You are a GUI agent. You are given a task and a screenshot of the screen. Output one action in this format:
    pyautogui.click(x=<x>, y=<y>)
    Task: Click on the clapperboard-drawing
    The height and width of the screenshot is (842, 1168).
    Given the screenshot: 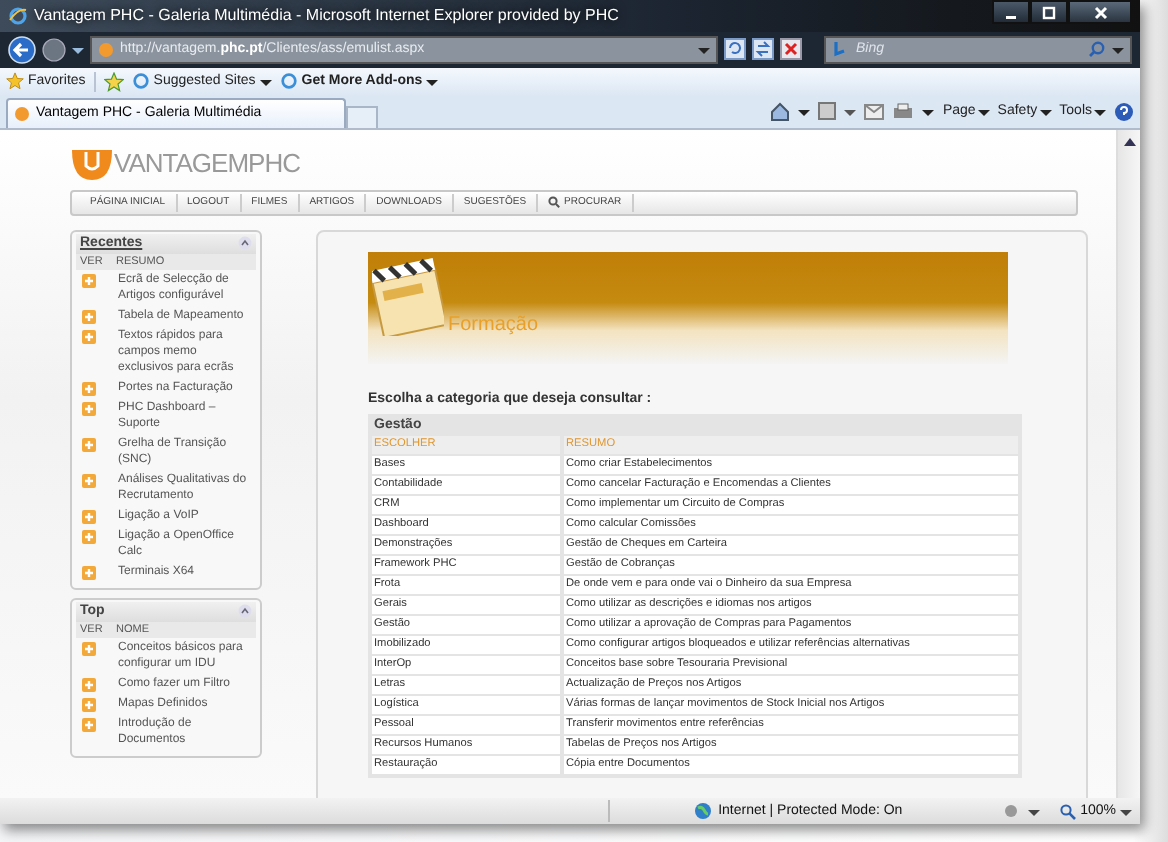 What is the action you would take?
    pyautogui.click(x=408, y=295)
    